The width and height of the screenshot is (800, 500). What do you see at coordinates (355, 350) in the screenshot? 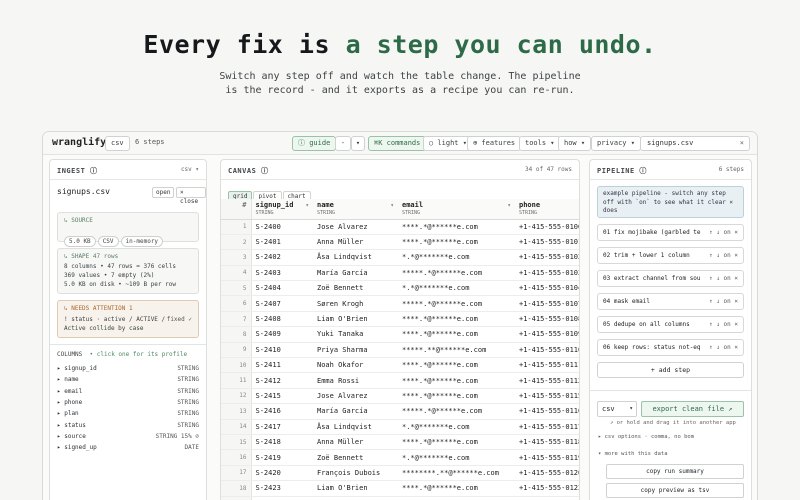
I see `table-cell: Priya Sharma` at bounding box center [355, 350].